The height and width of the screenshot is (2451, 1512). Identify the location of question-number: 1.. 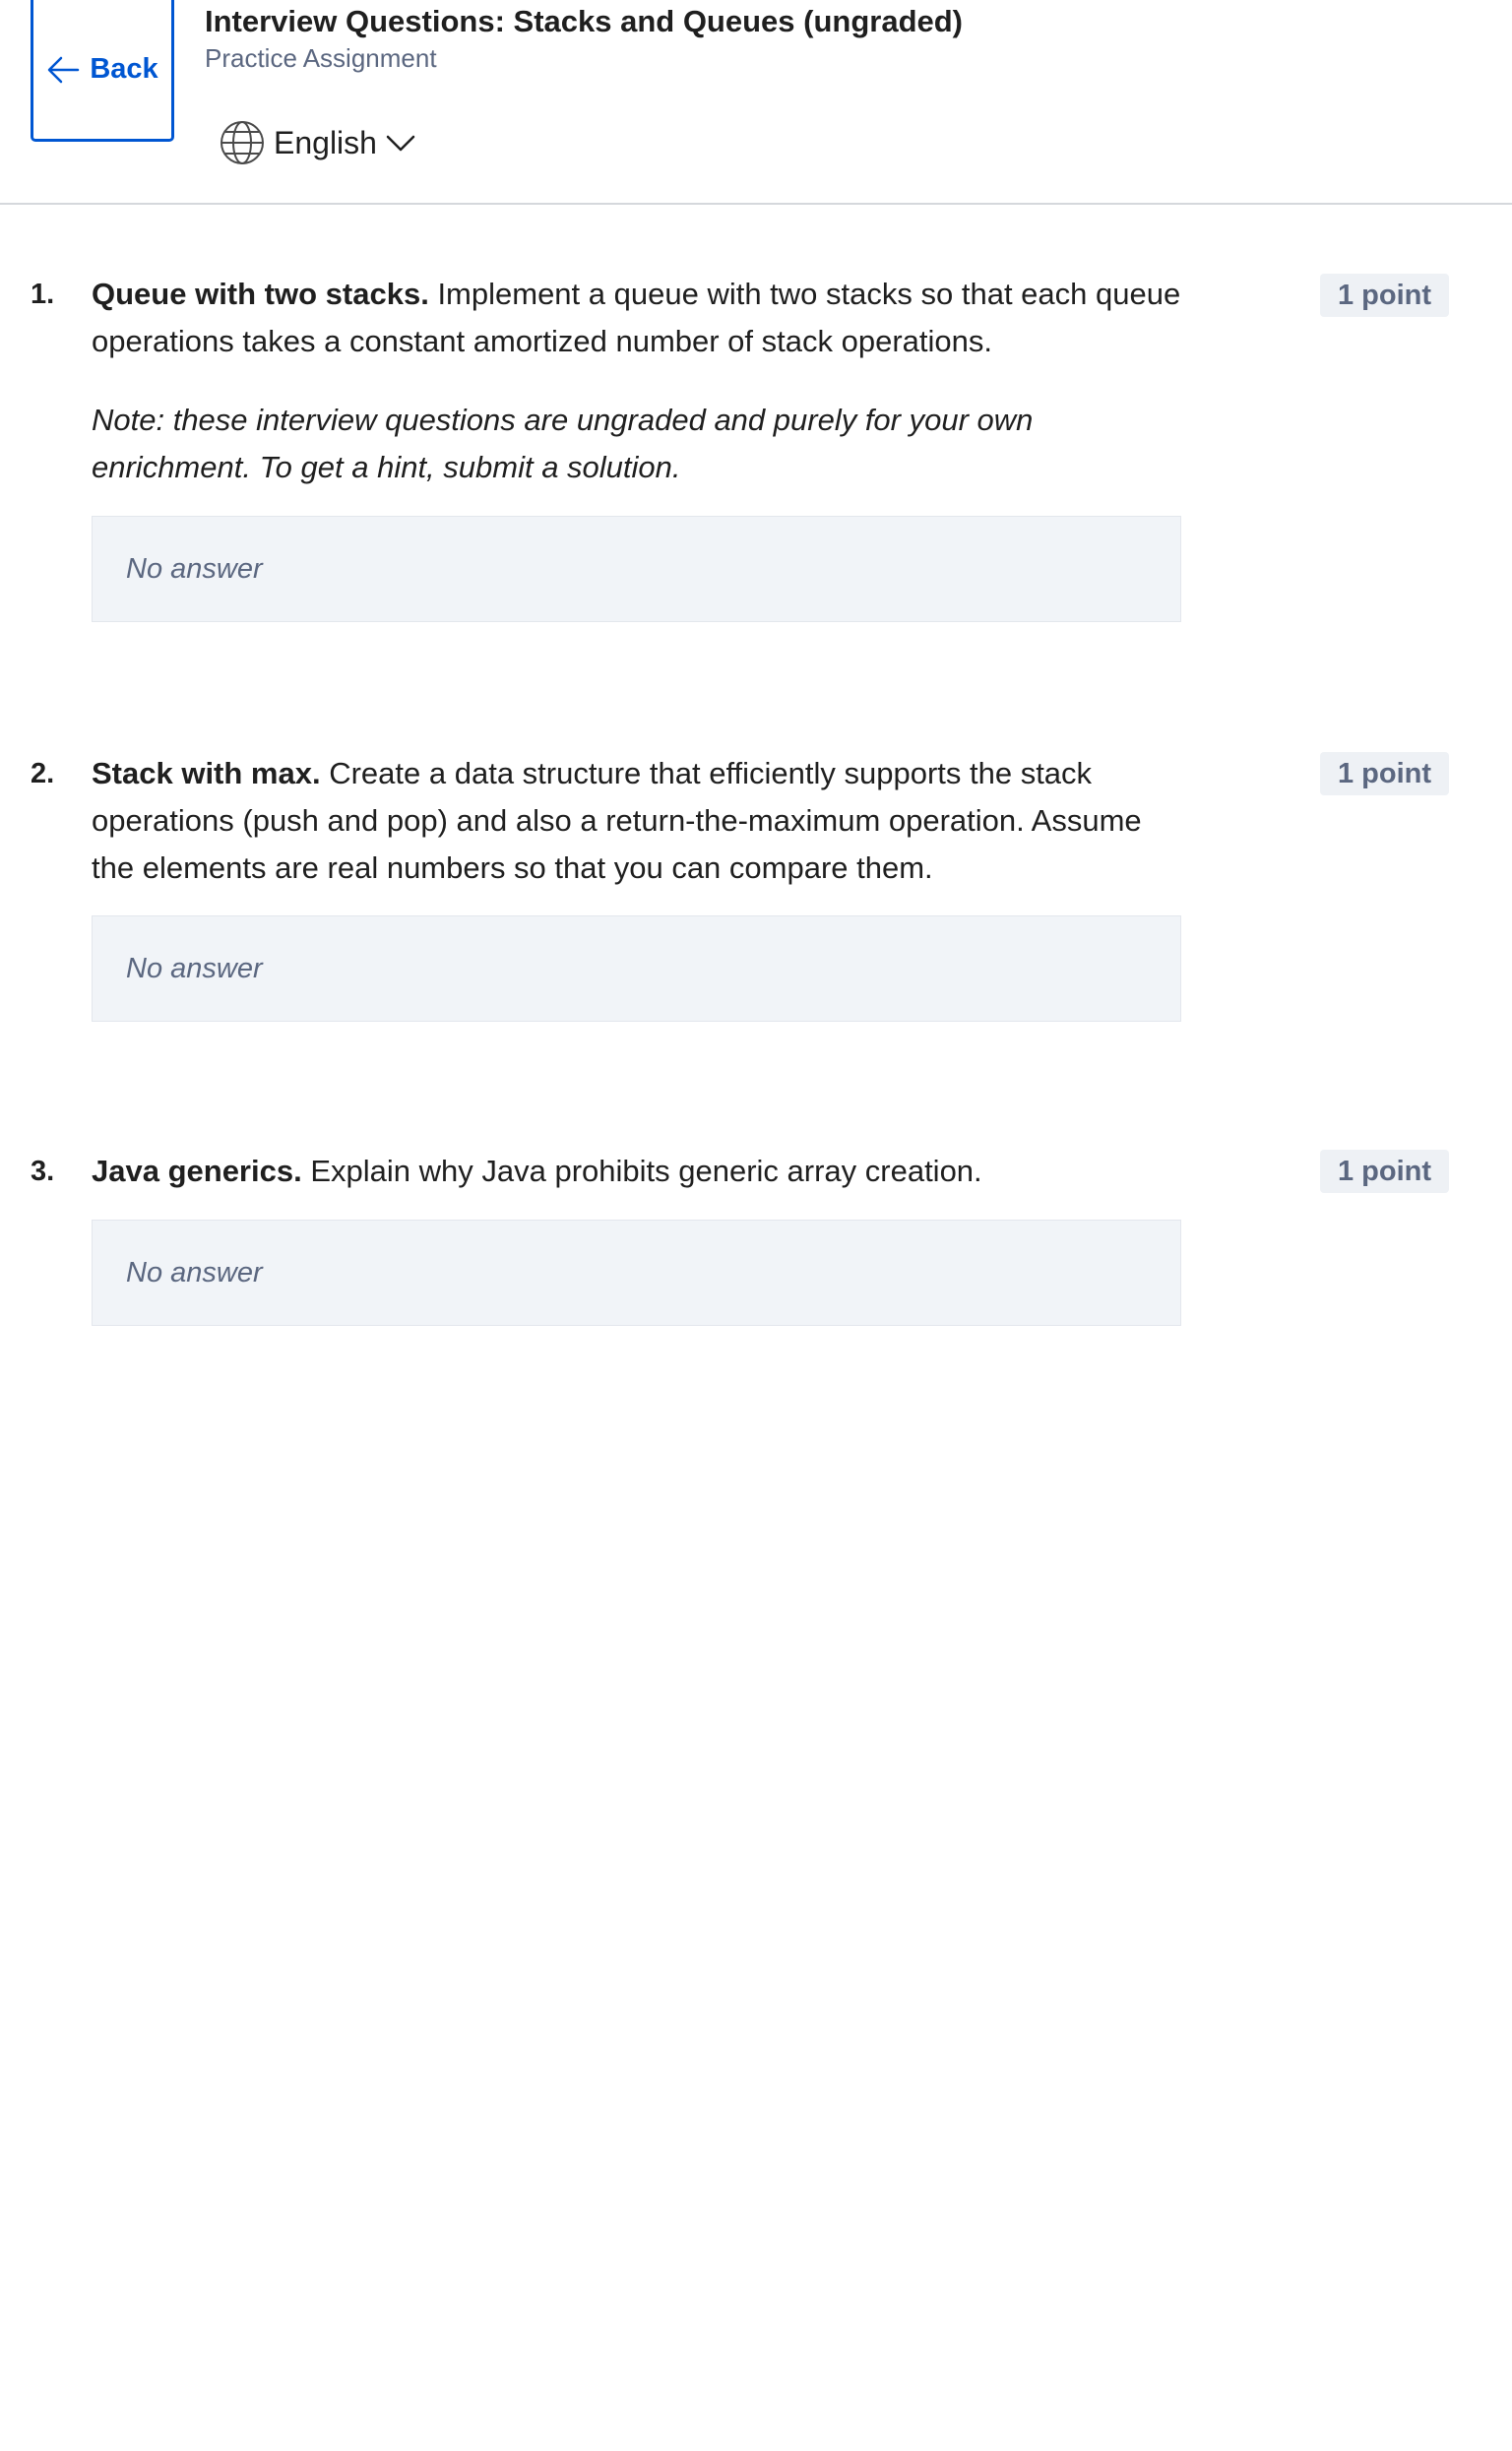
(43, 294).